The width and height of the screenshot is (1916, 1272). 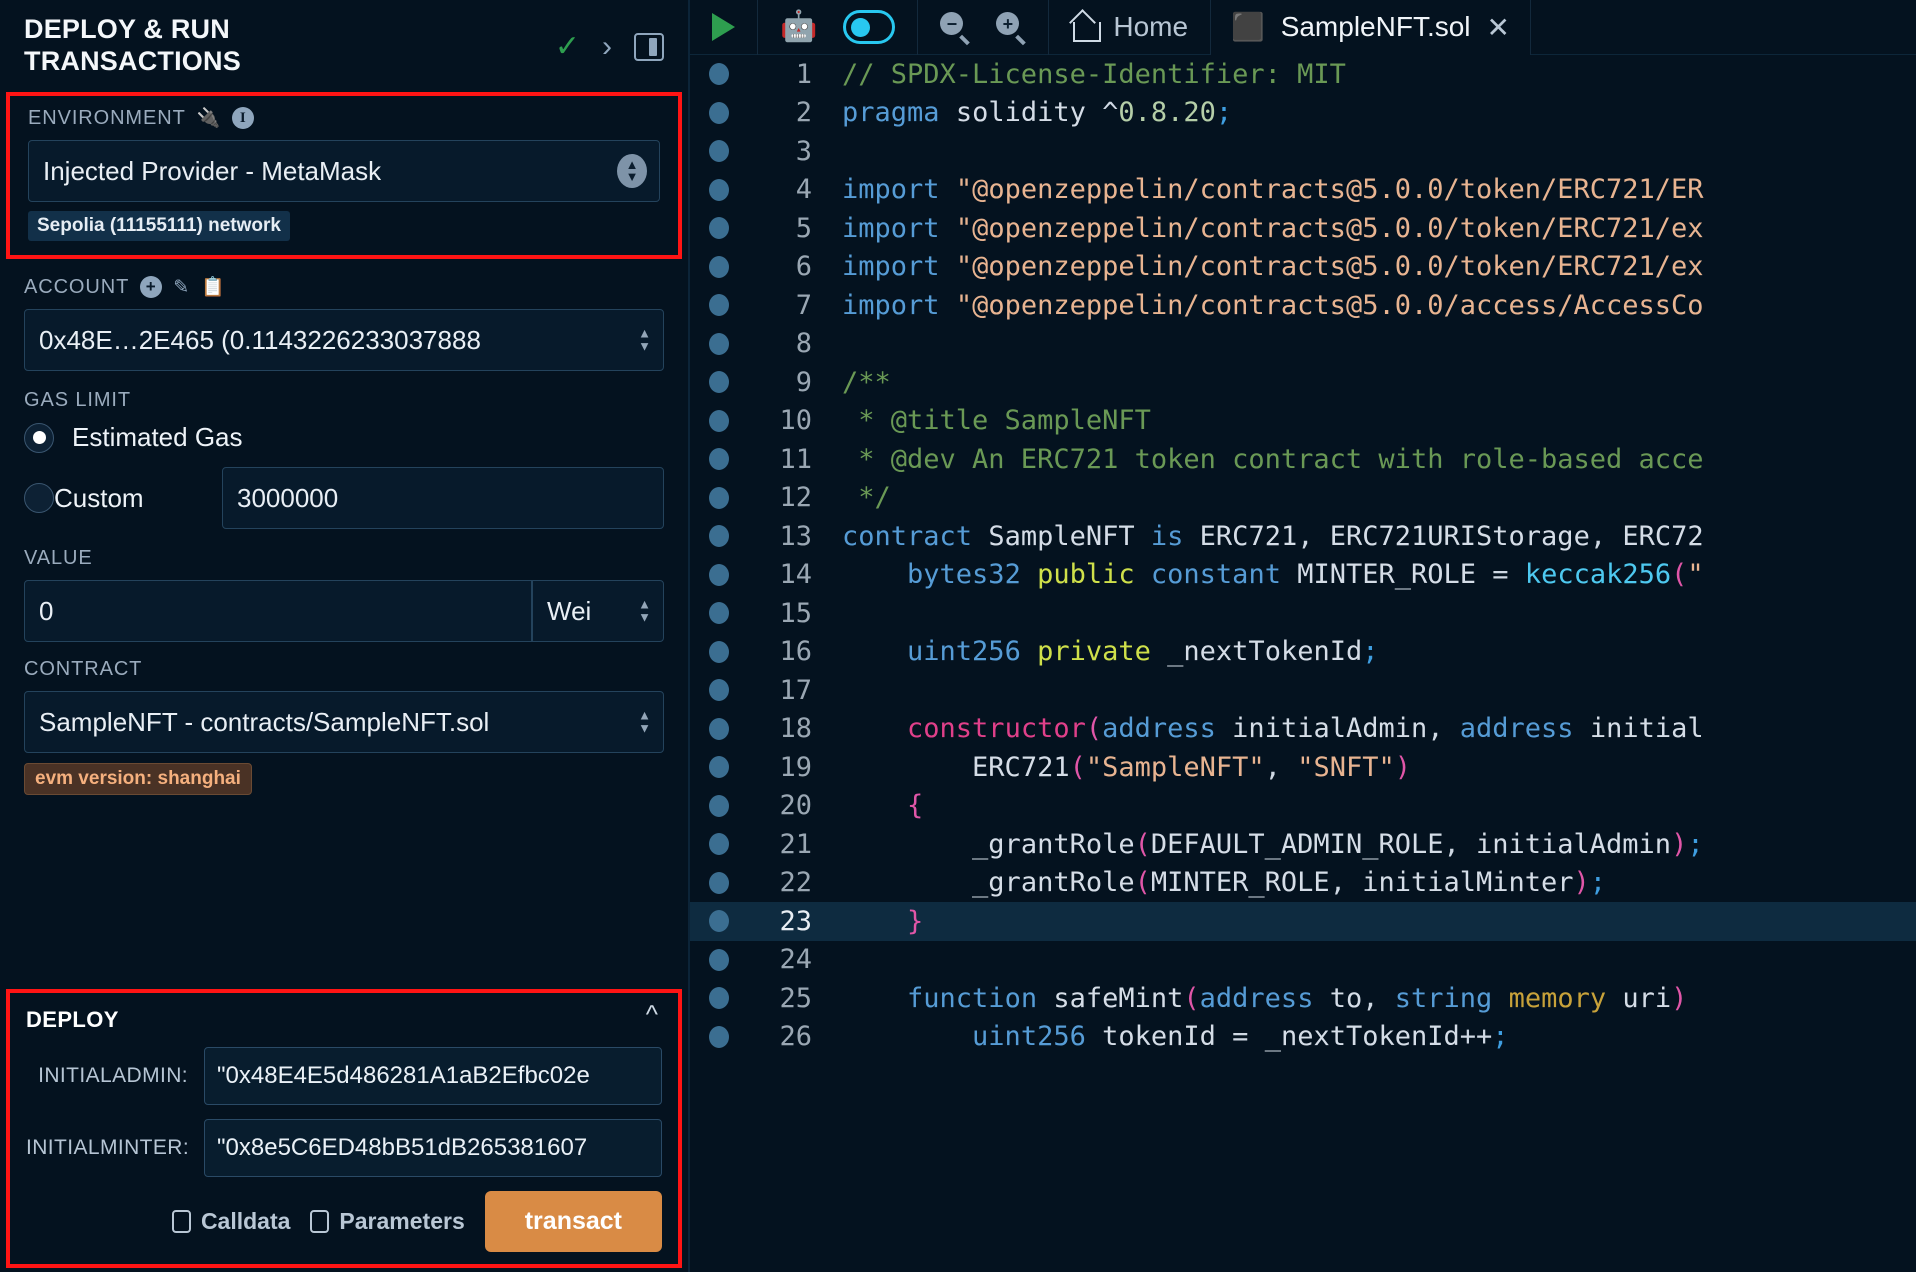 I want to click on play-icon, so click(x=723, y=27).